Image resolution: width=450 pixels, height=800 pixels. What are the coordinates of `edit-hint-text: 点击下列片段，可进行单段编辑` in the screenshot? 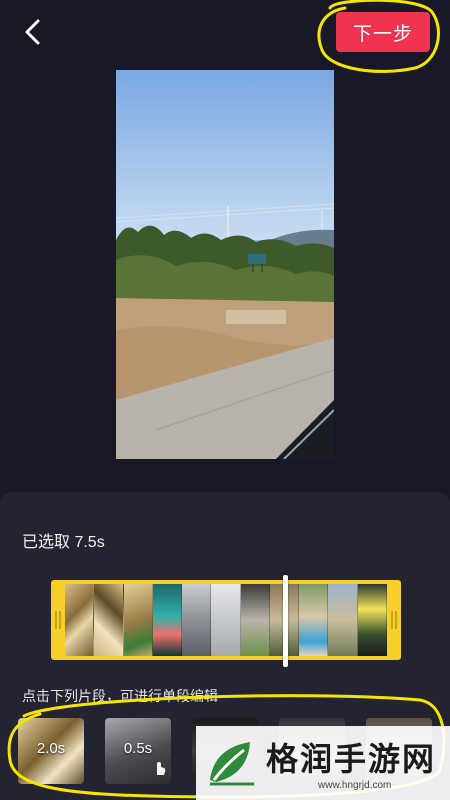 It's located at (120, 696).